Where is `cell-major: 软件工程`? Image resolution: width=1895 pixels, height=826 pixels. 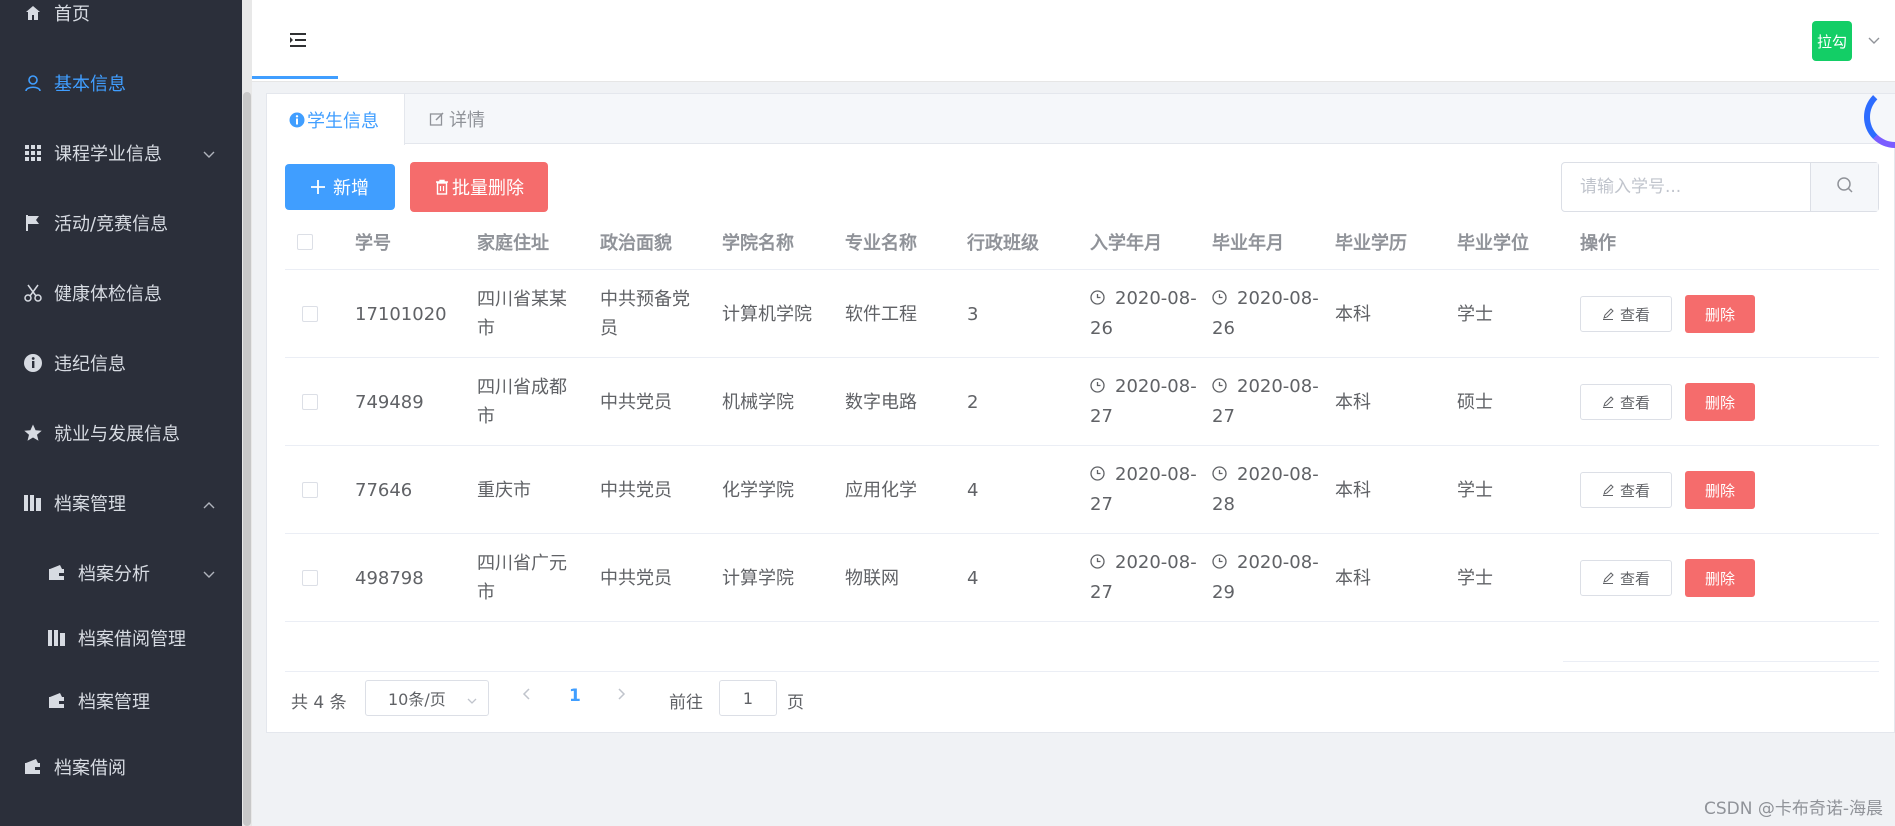
cell-major: 软件工程 is located at coordinates (881, 314).